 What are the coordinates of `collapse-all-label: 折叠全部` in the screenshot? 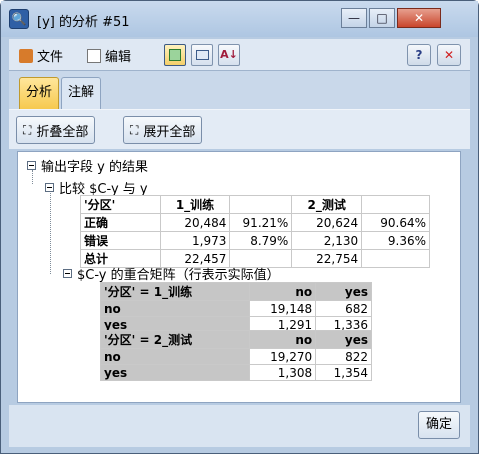 It's located at (62, 132).